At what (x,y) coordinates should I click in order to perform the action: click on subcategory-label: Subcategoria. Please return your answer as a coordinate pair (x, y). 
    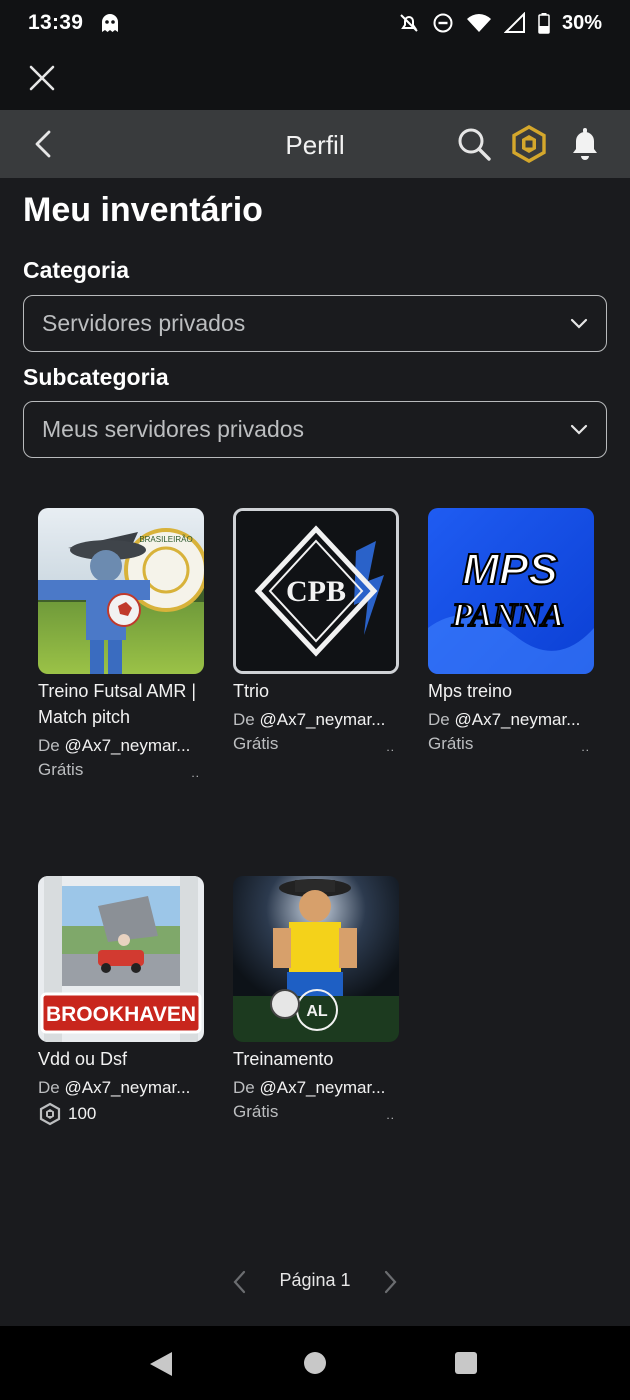
    Looking at the image, I should click on (96, 377).